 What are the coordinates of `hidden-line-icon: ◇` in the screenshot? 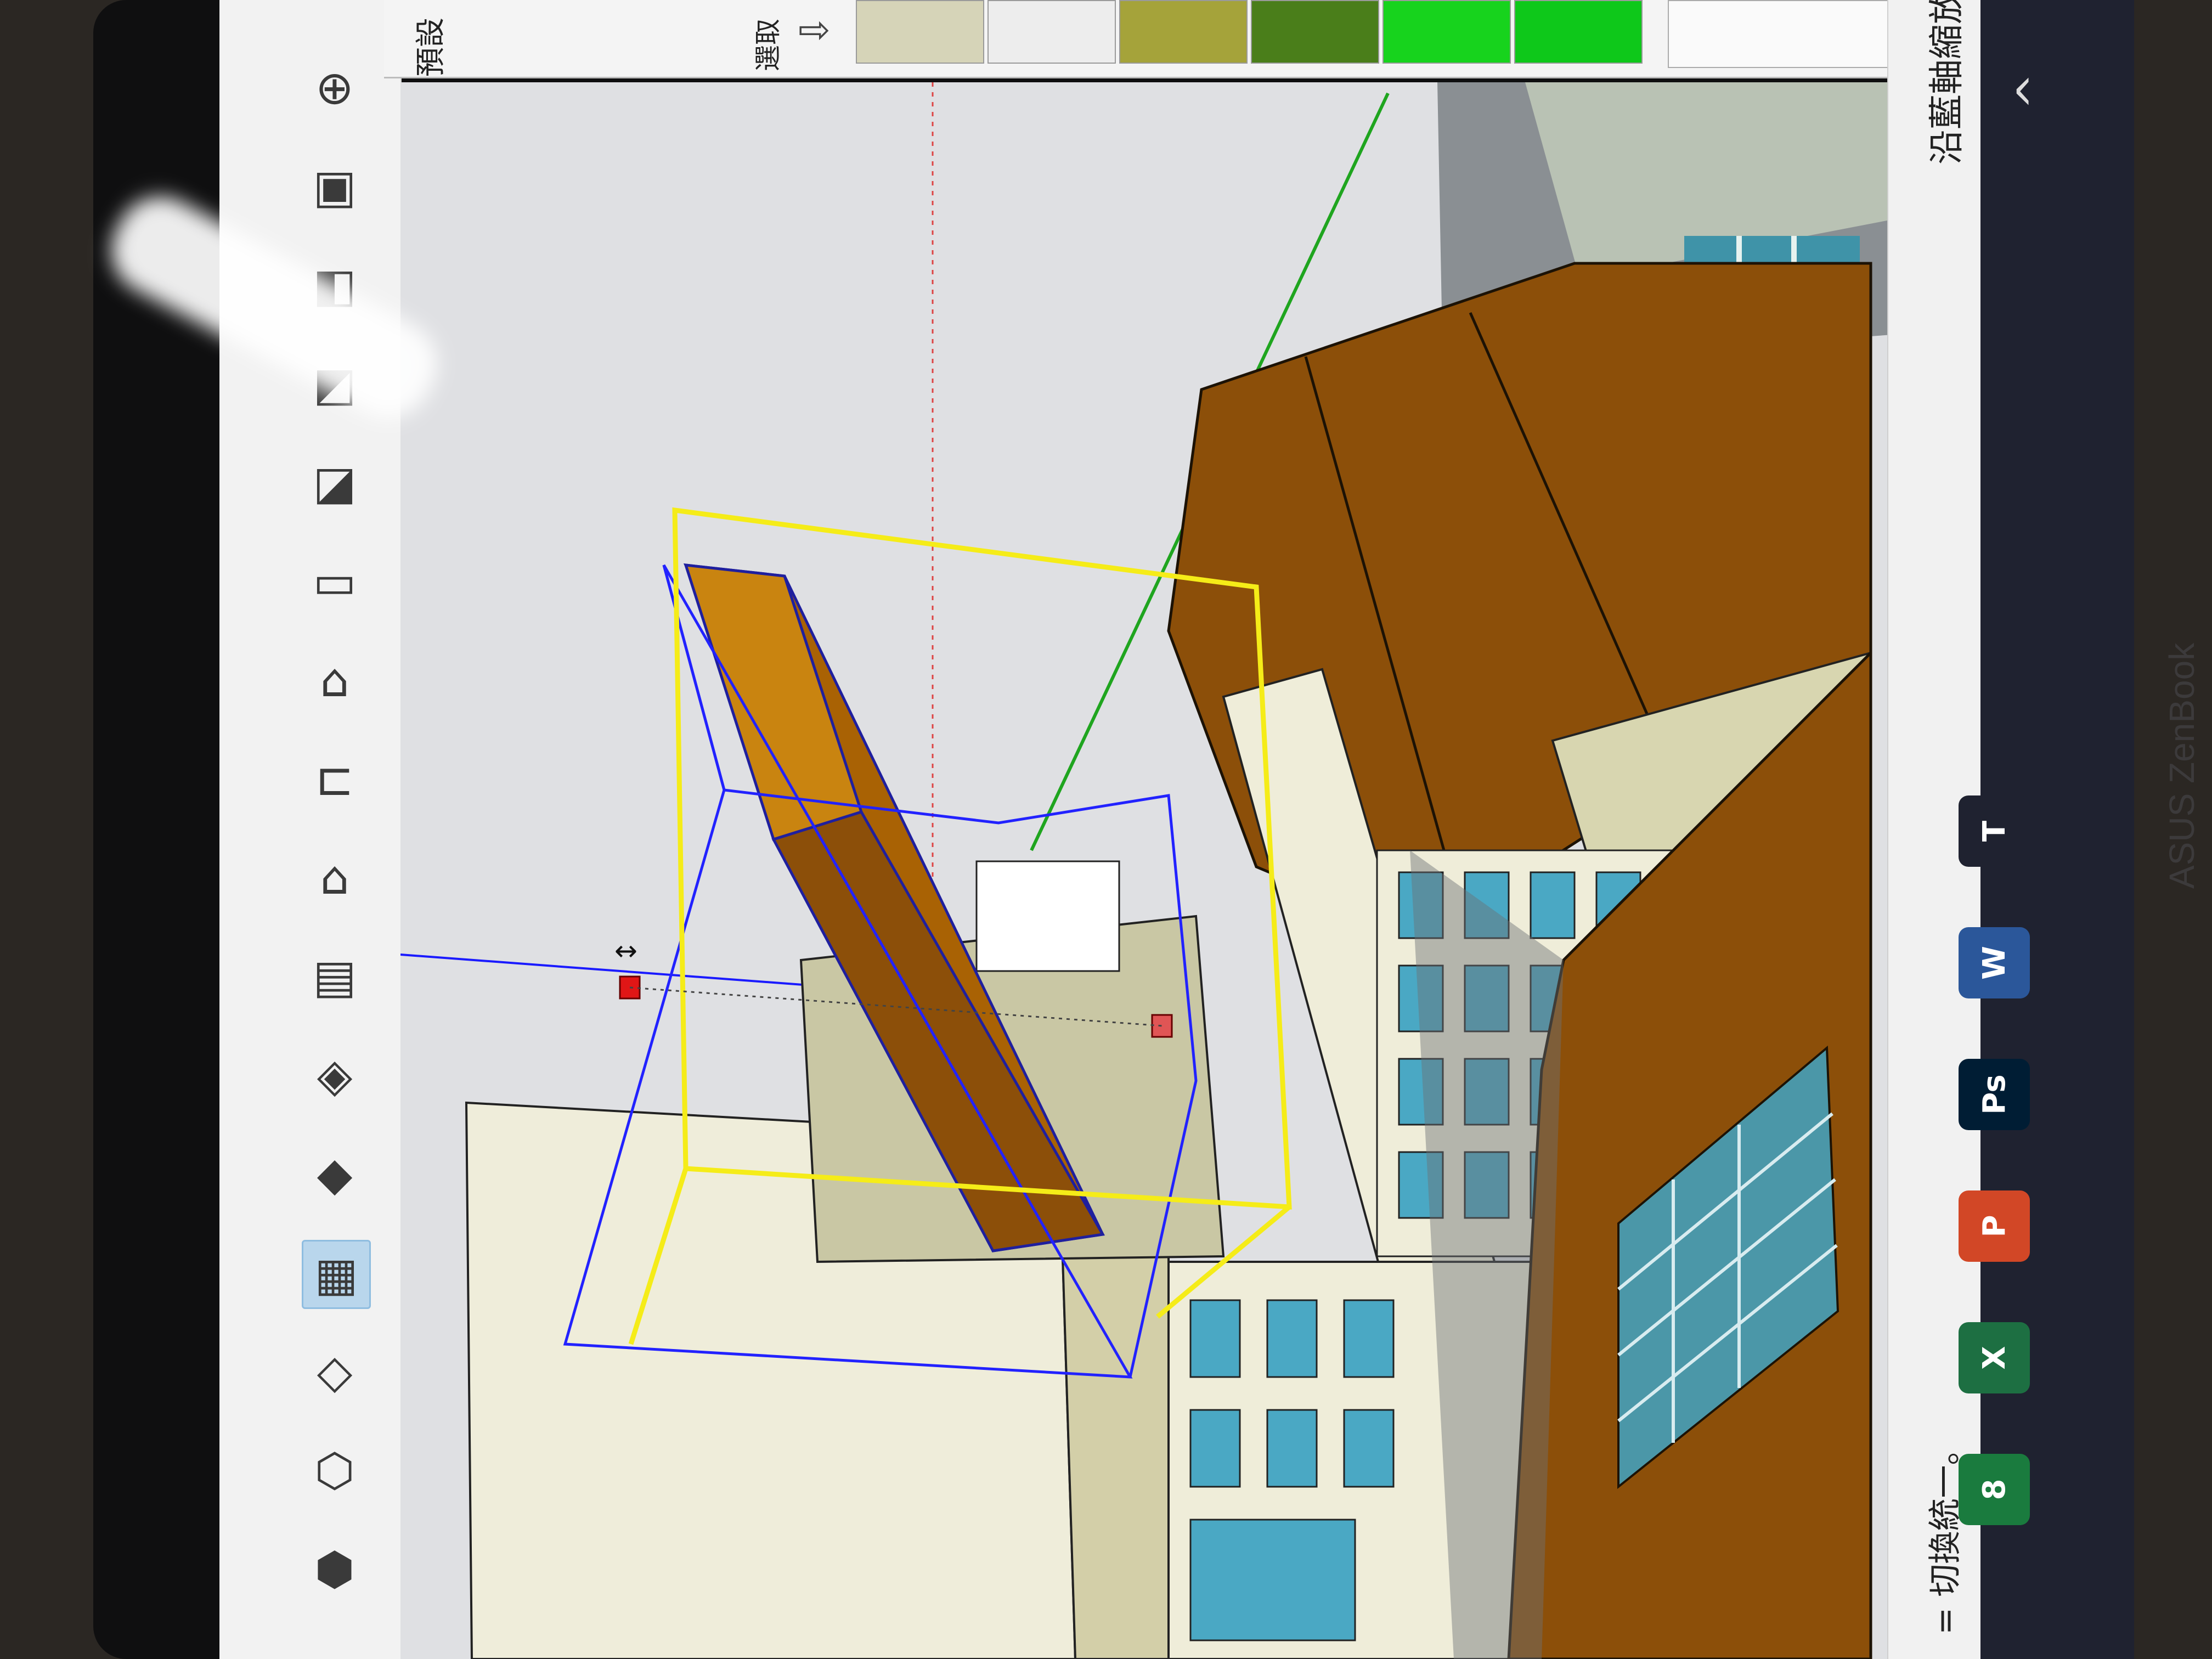 It's located at (335, 1372).